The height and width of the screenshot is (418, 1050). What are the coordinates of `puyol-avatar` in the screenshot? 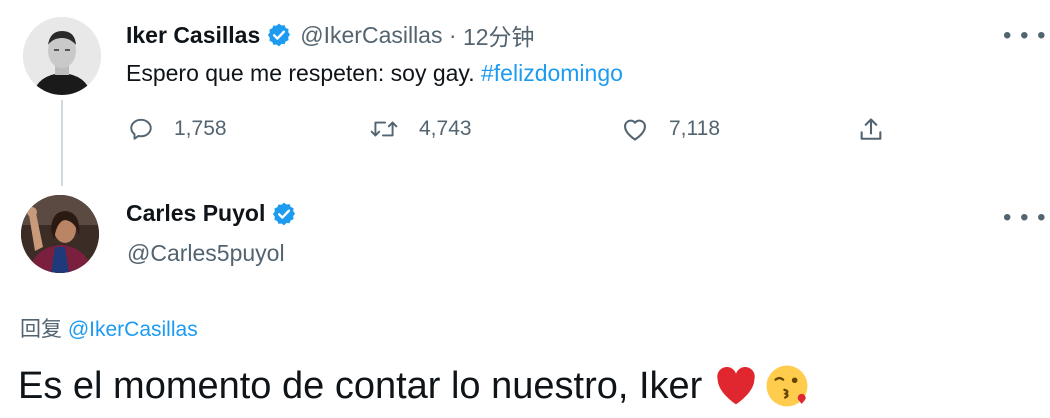 It's located at (60, 234).